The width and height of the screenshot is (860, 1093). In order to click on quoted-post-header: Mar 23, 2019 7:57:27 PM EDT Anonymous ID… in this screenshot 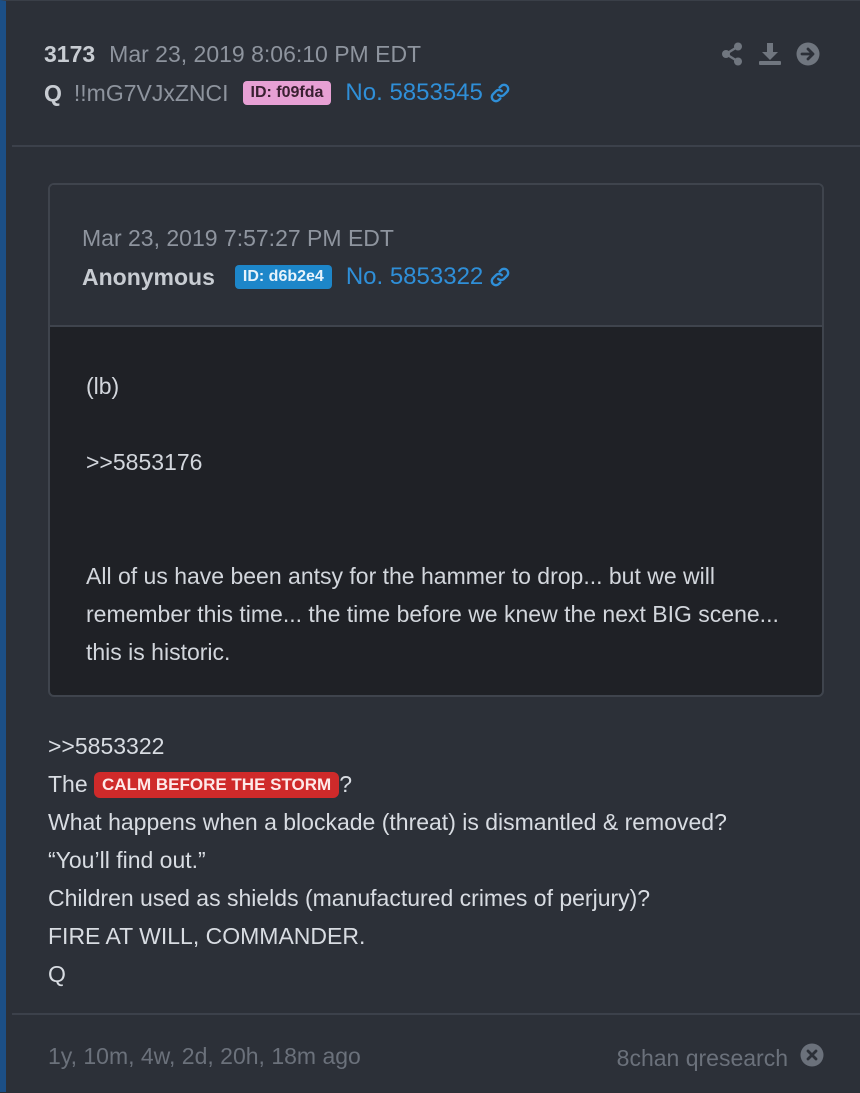, I will do `click(436, 256)`.